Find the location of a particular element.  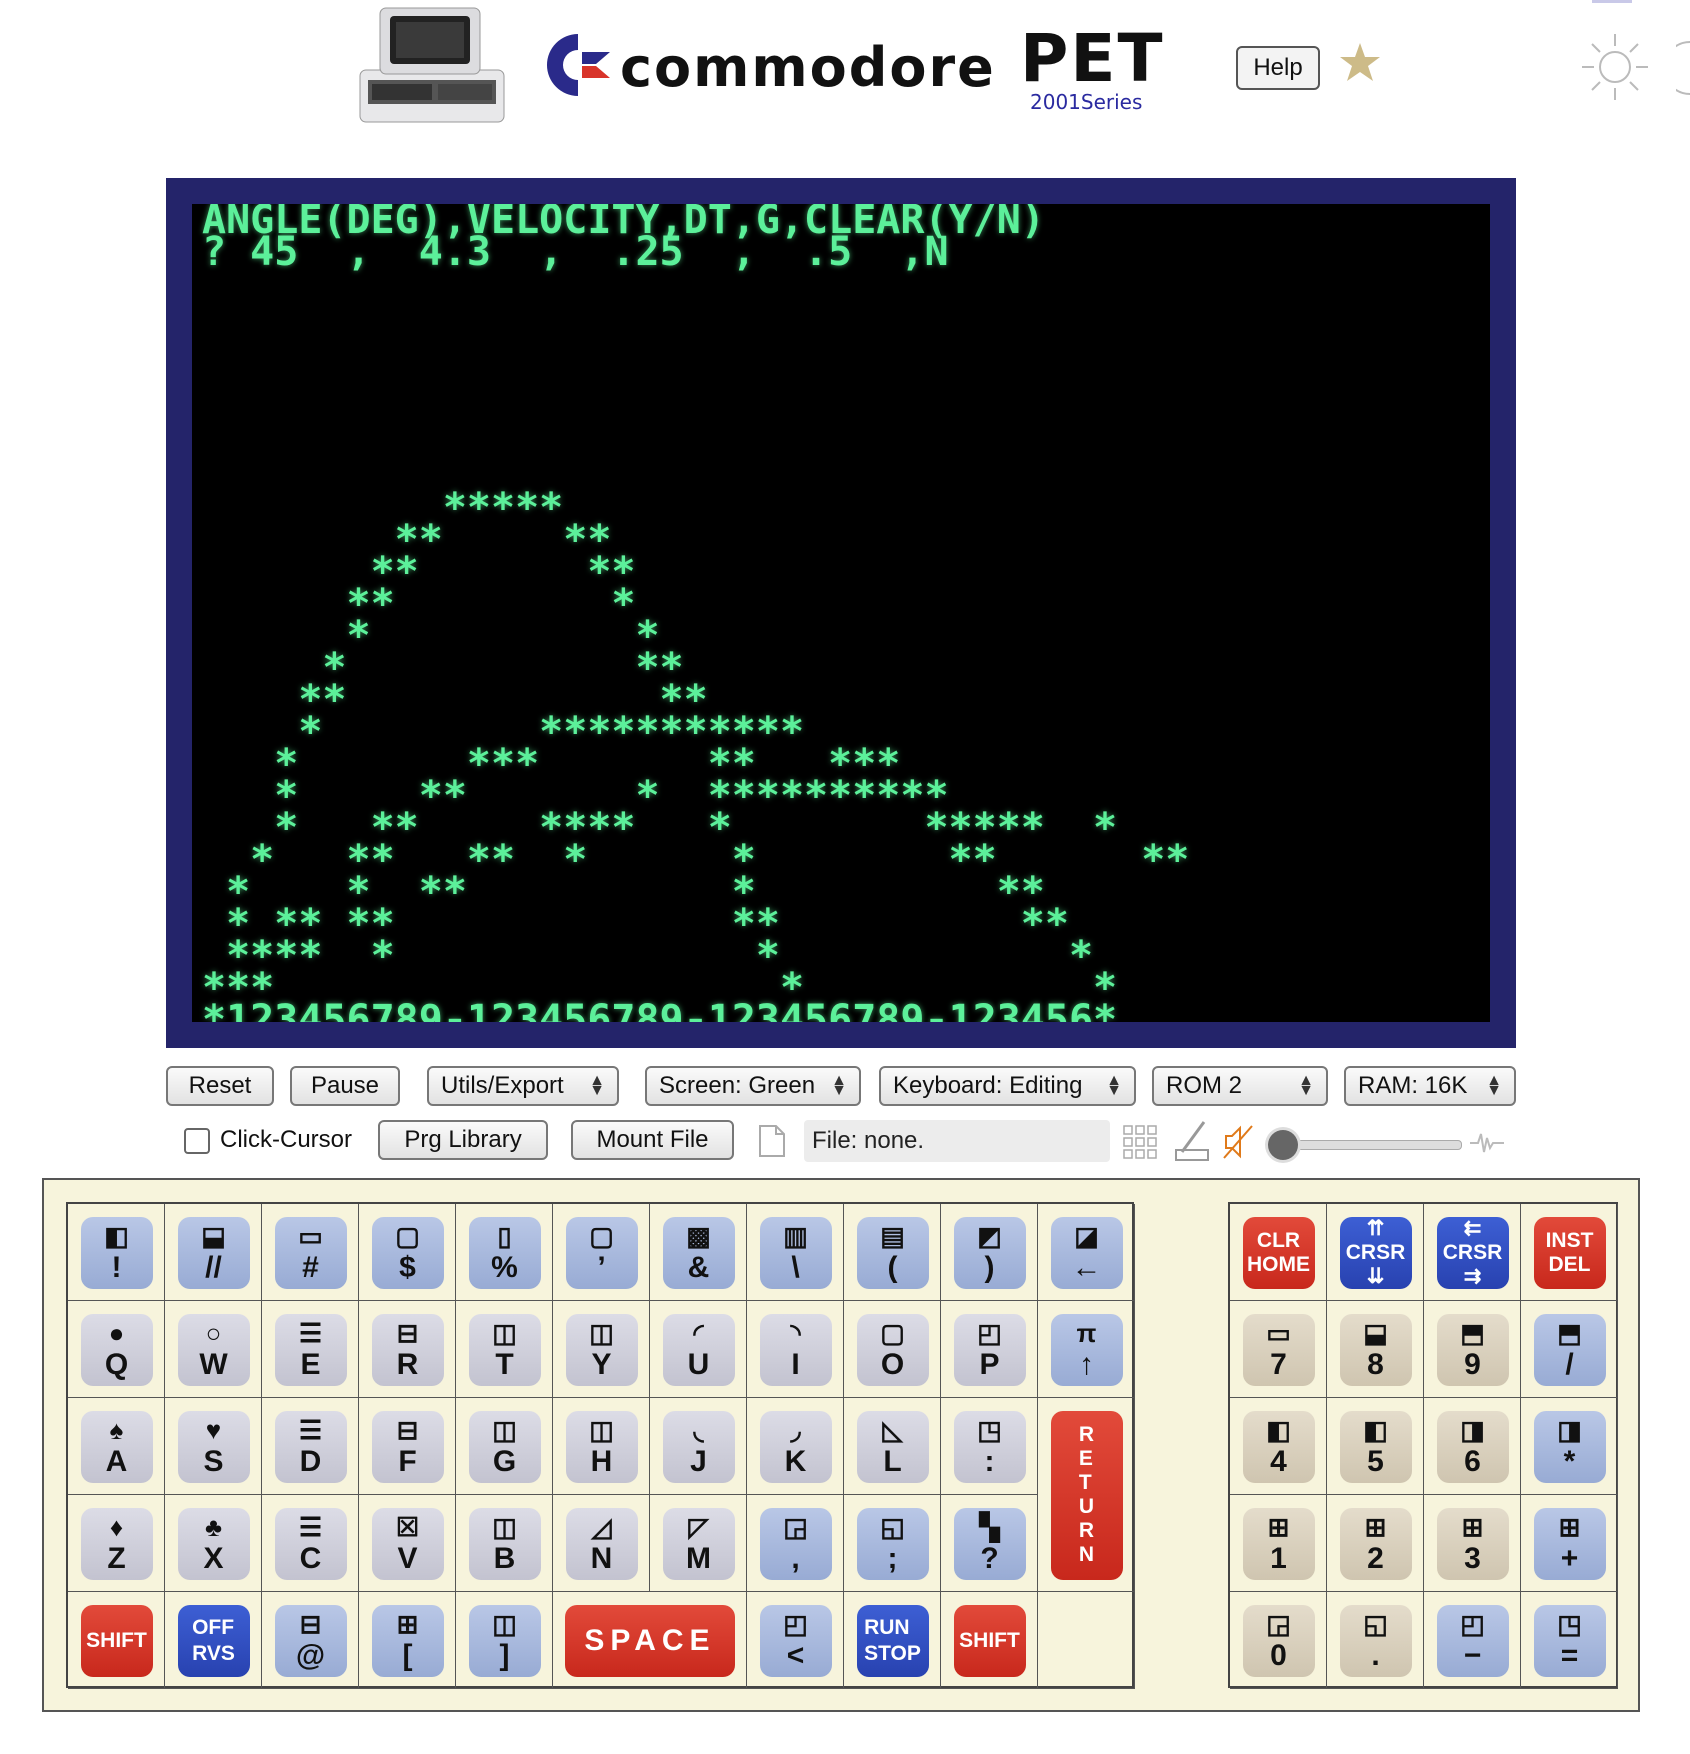

key-3: ⊞ 3 is located at coordinates (1472, 1543).